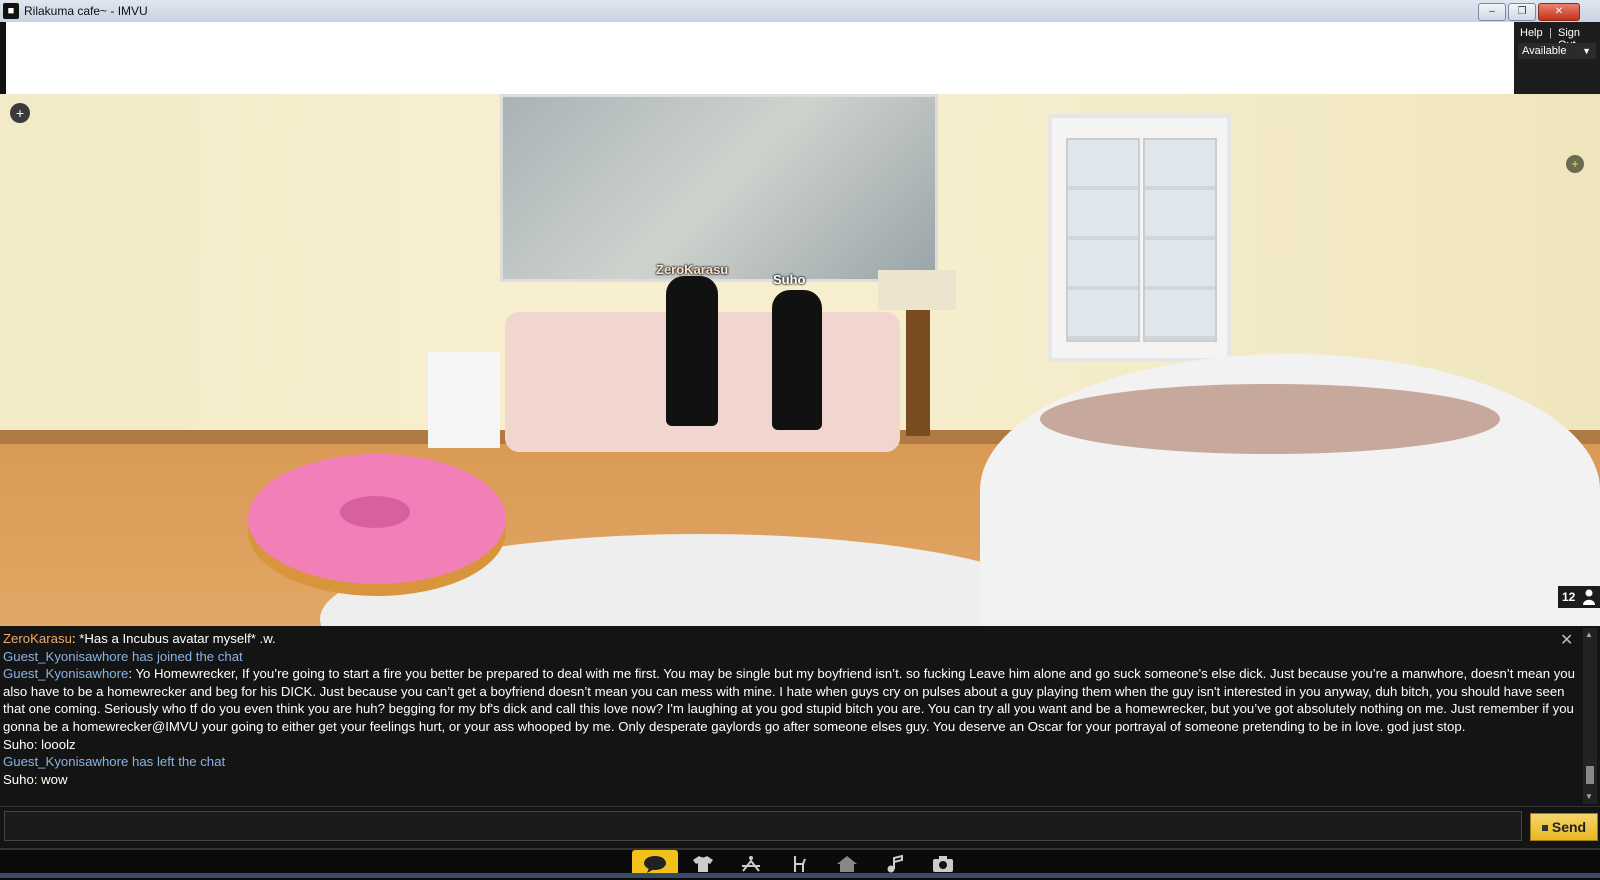  What do you see at coordinates (1522, 12) in the screenshot?
I see `restore-button: ❐` at bounding box center [1522, 12].